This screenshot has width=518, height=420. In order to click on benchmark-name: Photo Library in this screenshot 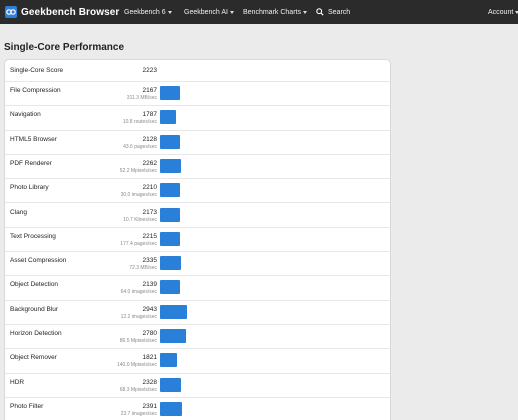, I will do `click(29, 188)`.